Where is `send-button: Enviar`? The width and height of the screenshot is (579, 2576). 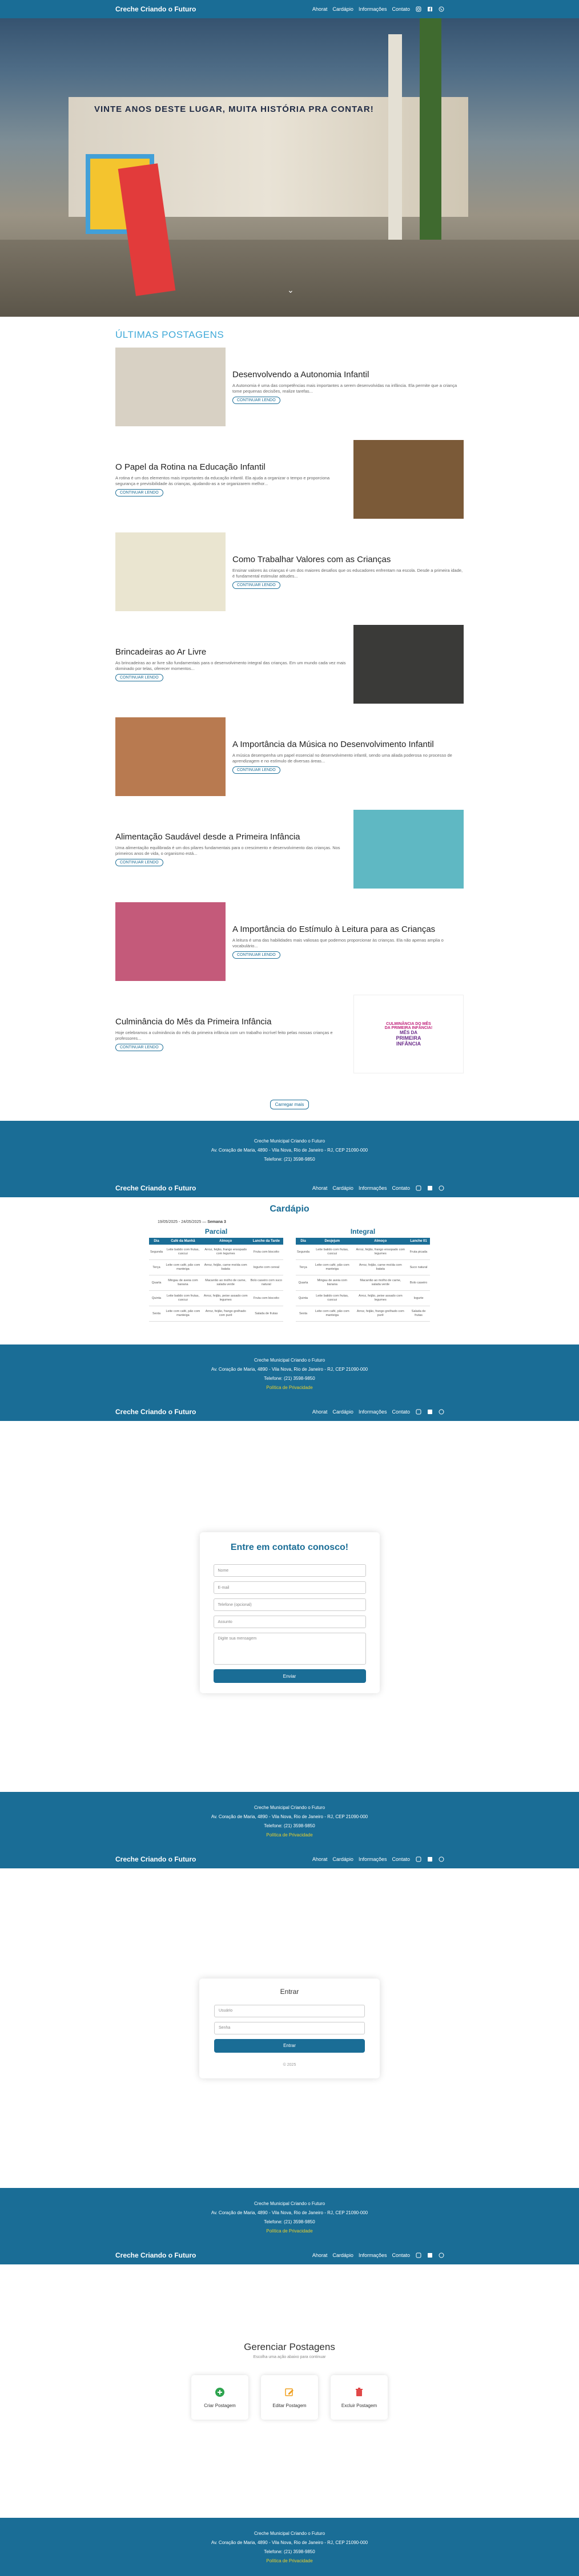
send-button: Enviar is located at coordinates (289, 1676).